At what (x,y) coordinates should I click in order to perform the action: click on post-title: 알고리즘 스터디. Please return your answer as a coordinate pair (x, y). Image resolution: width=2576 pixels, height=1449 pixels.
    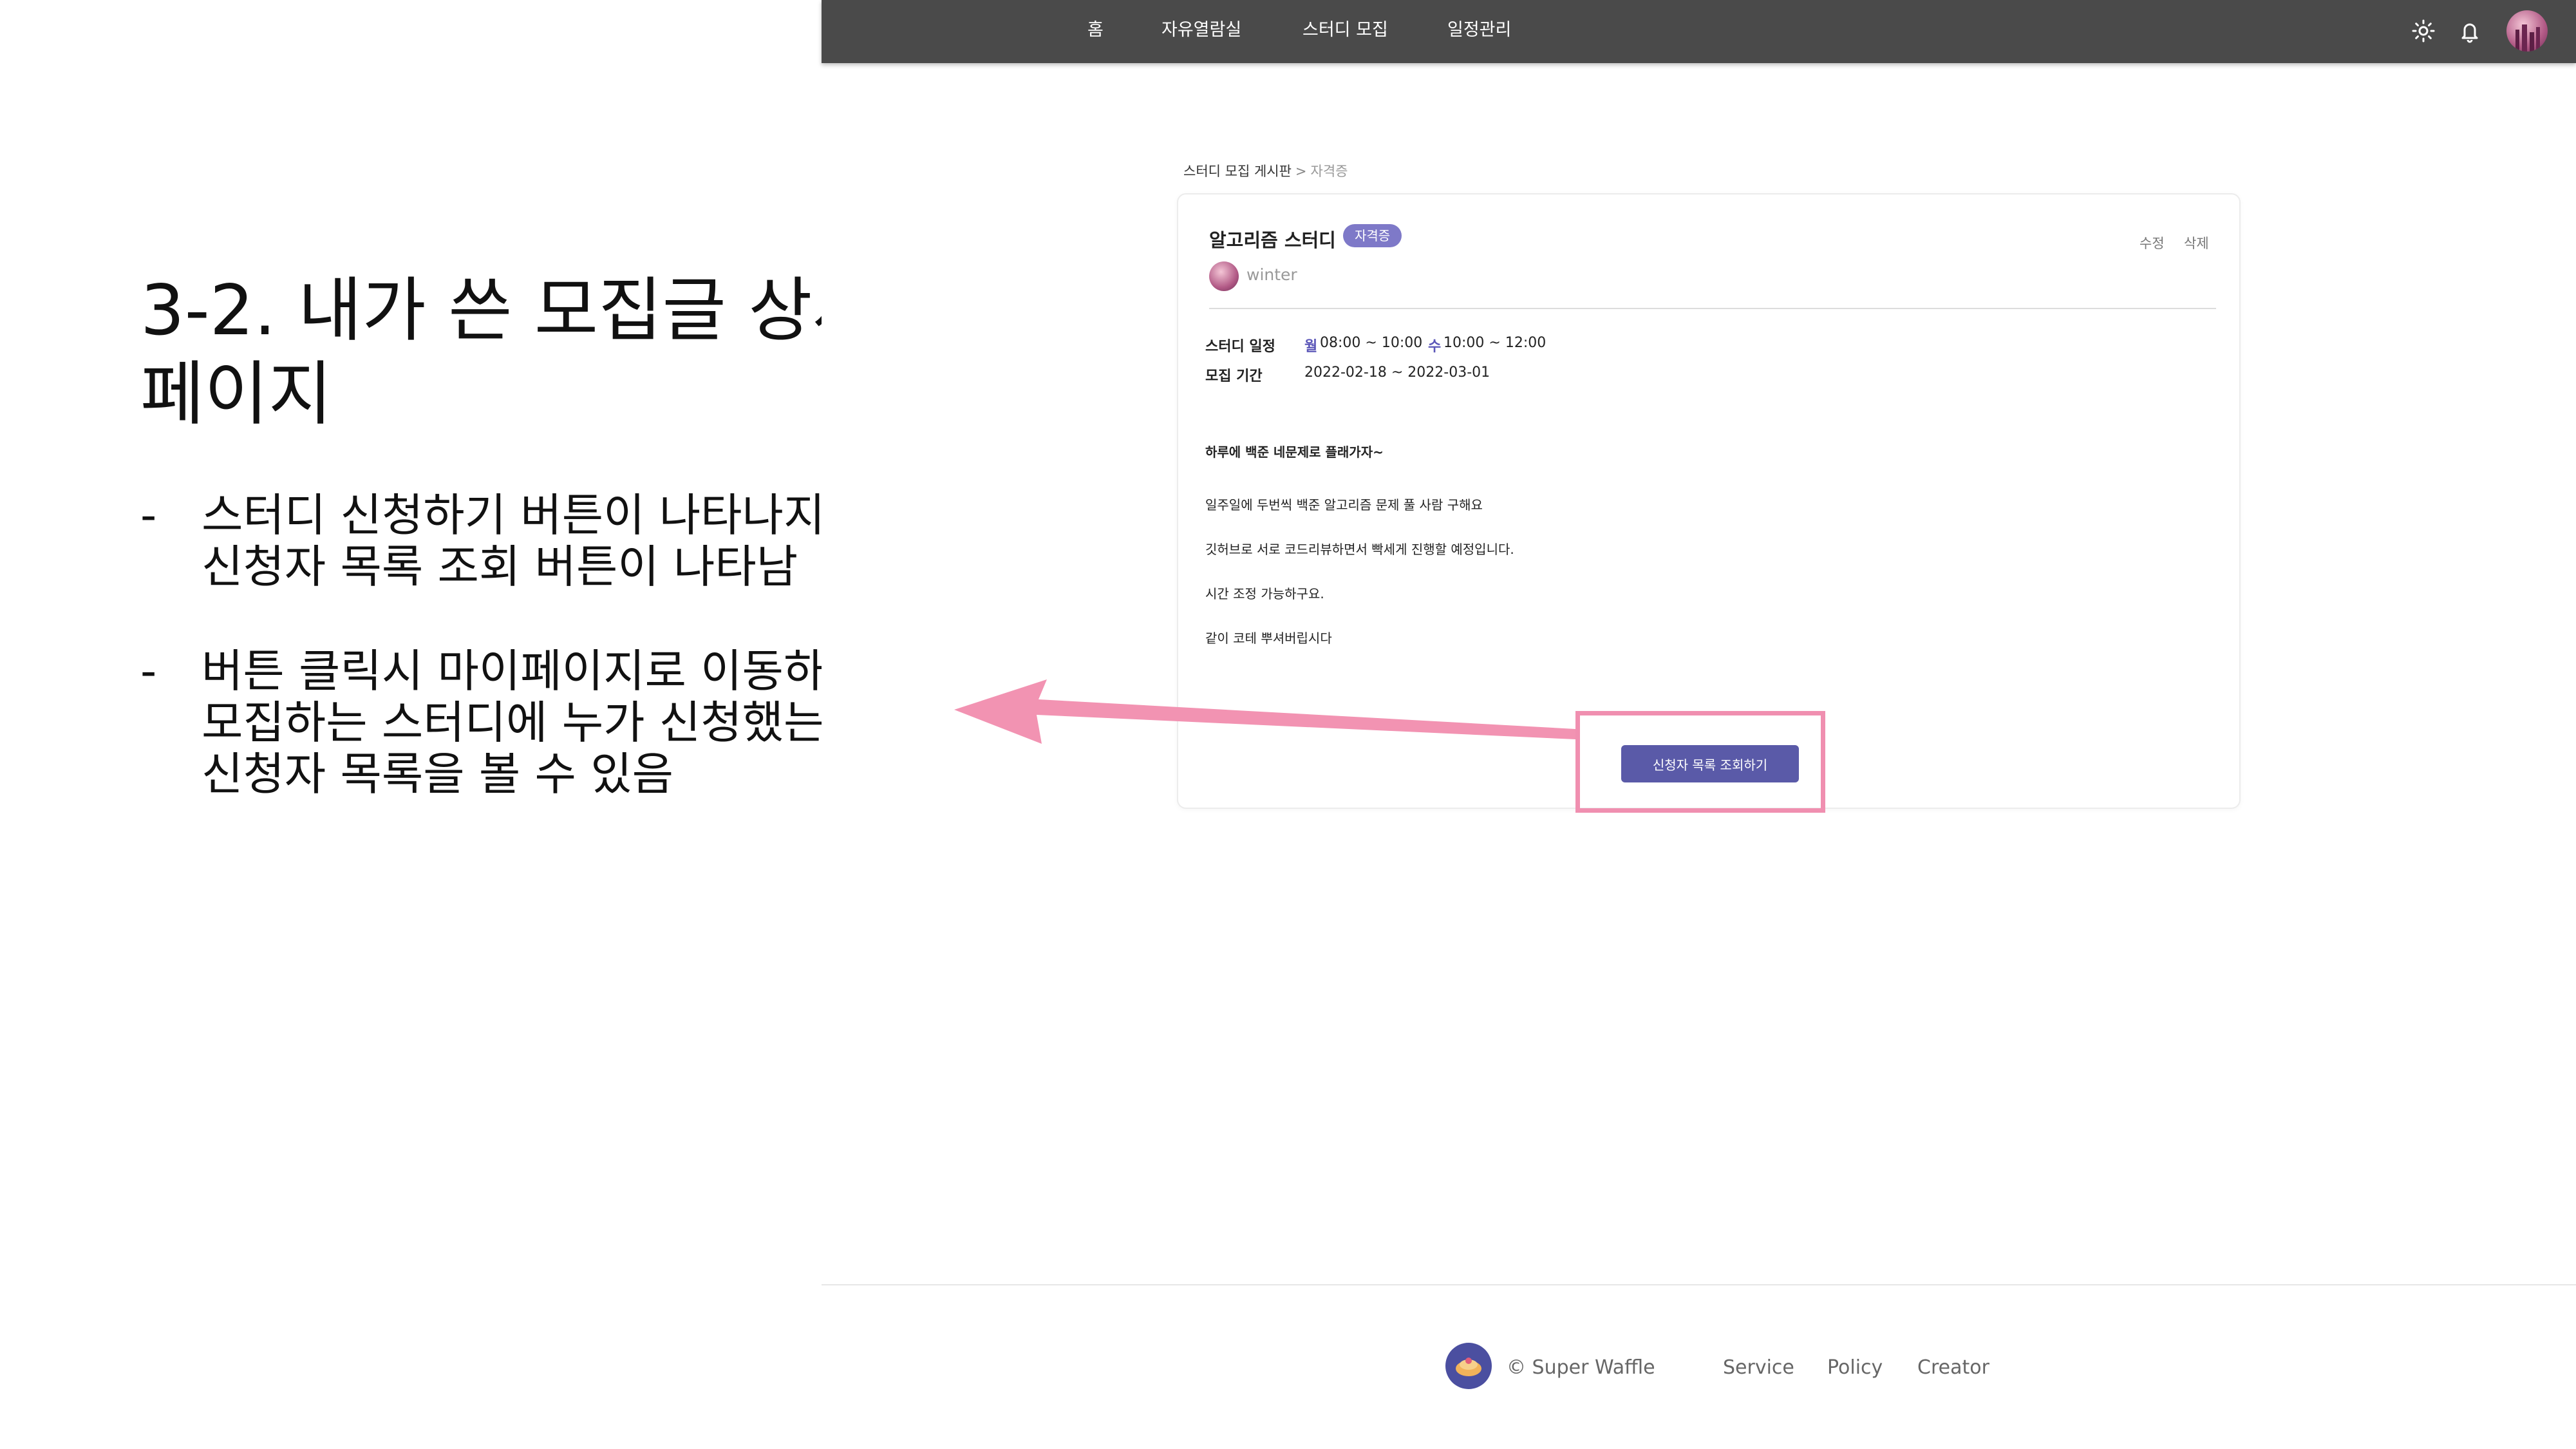
    Looking at the image, I should click on (1272, 240).